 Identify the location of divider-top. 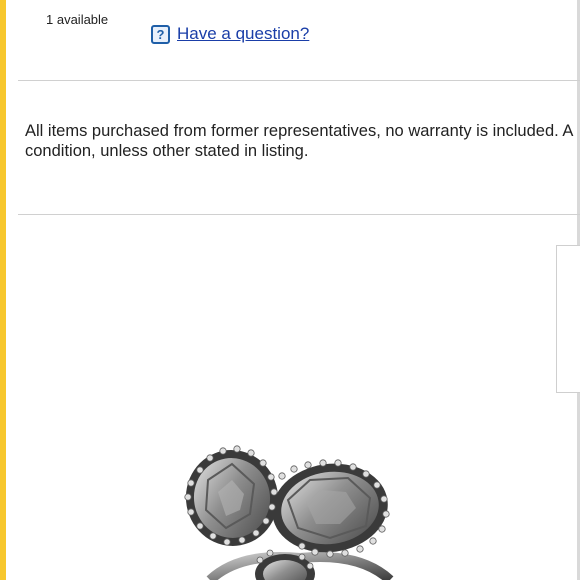
(299, 80).